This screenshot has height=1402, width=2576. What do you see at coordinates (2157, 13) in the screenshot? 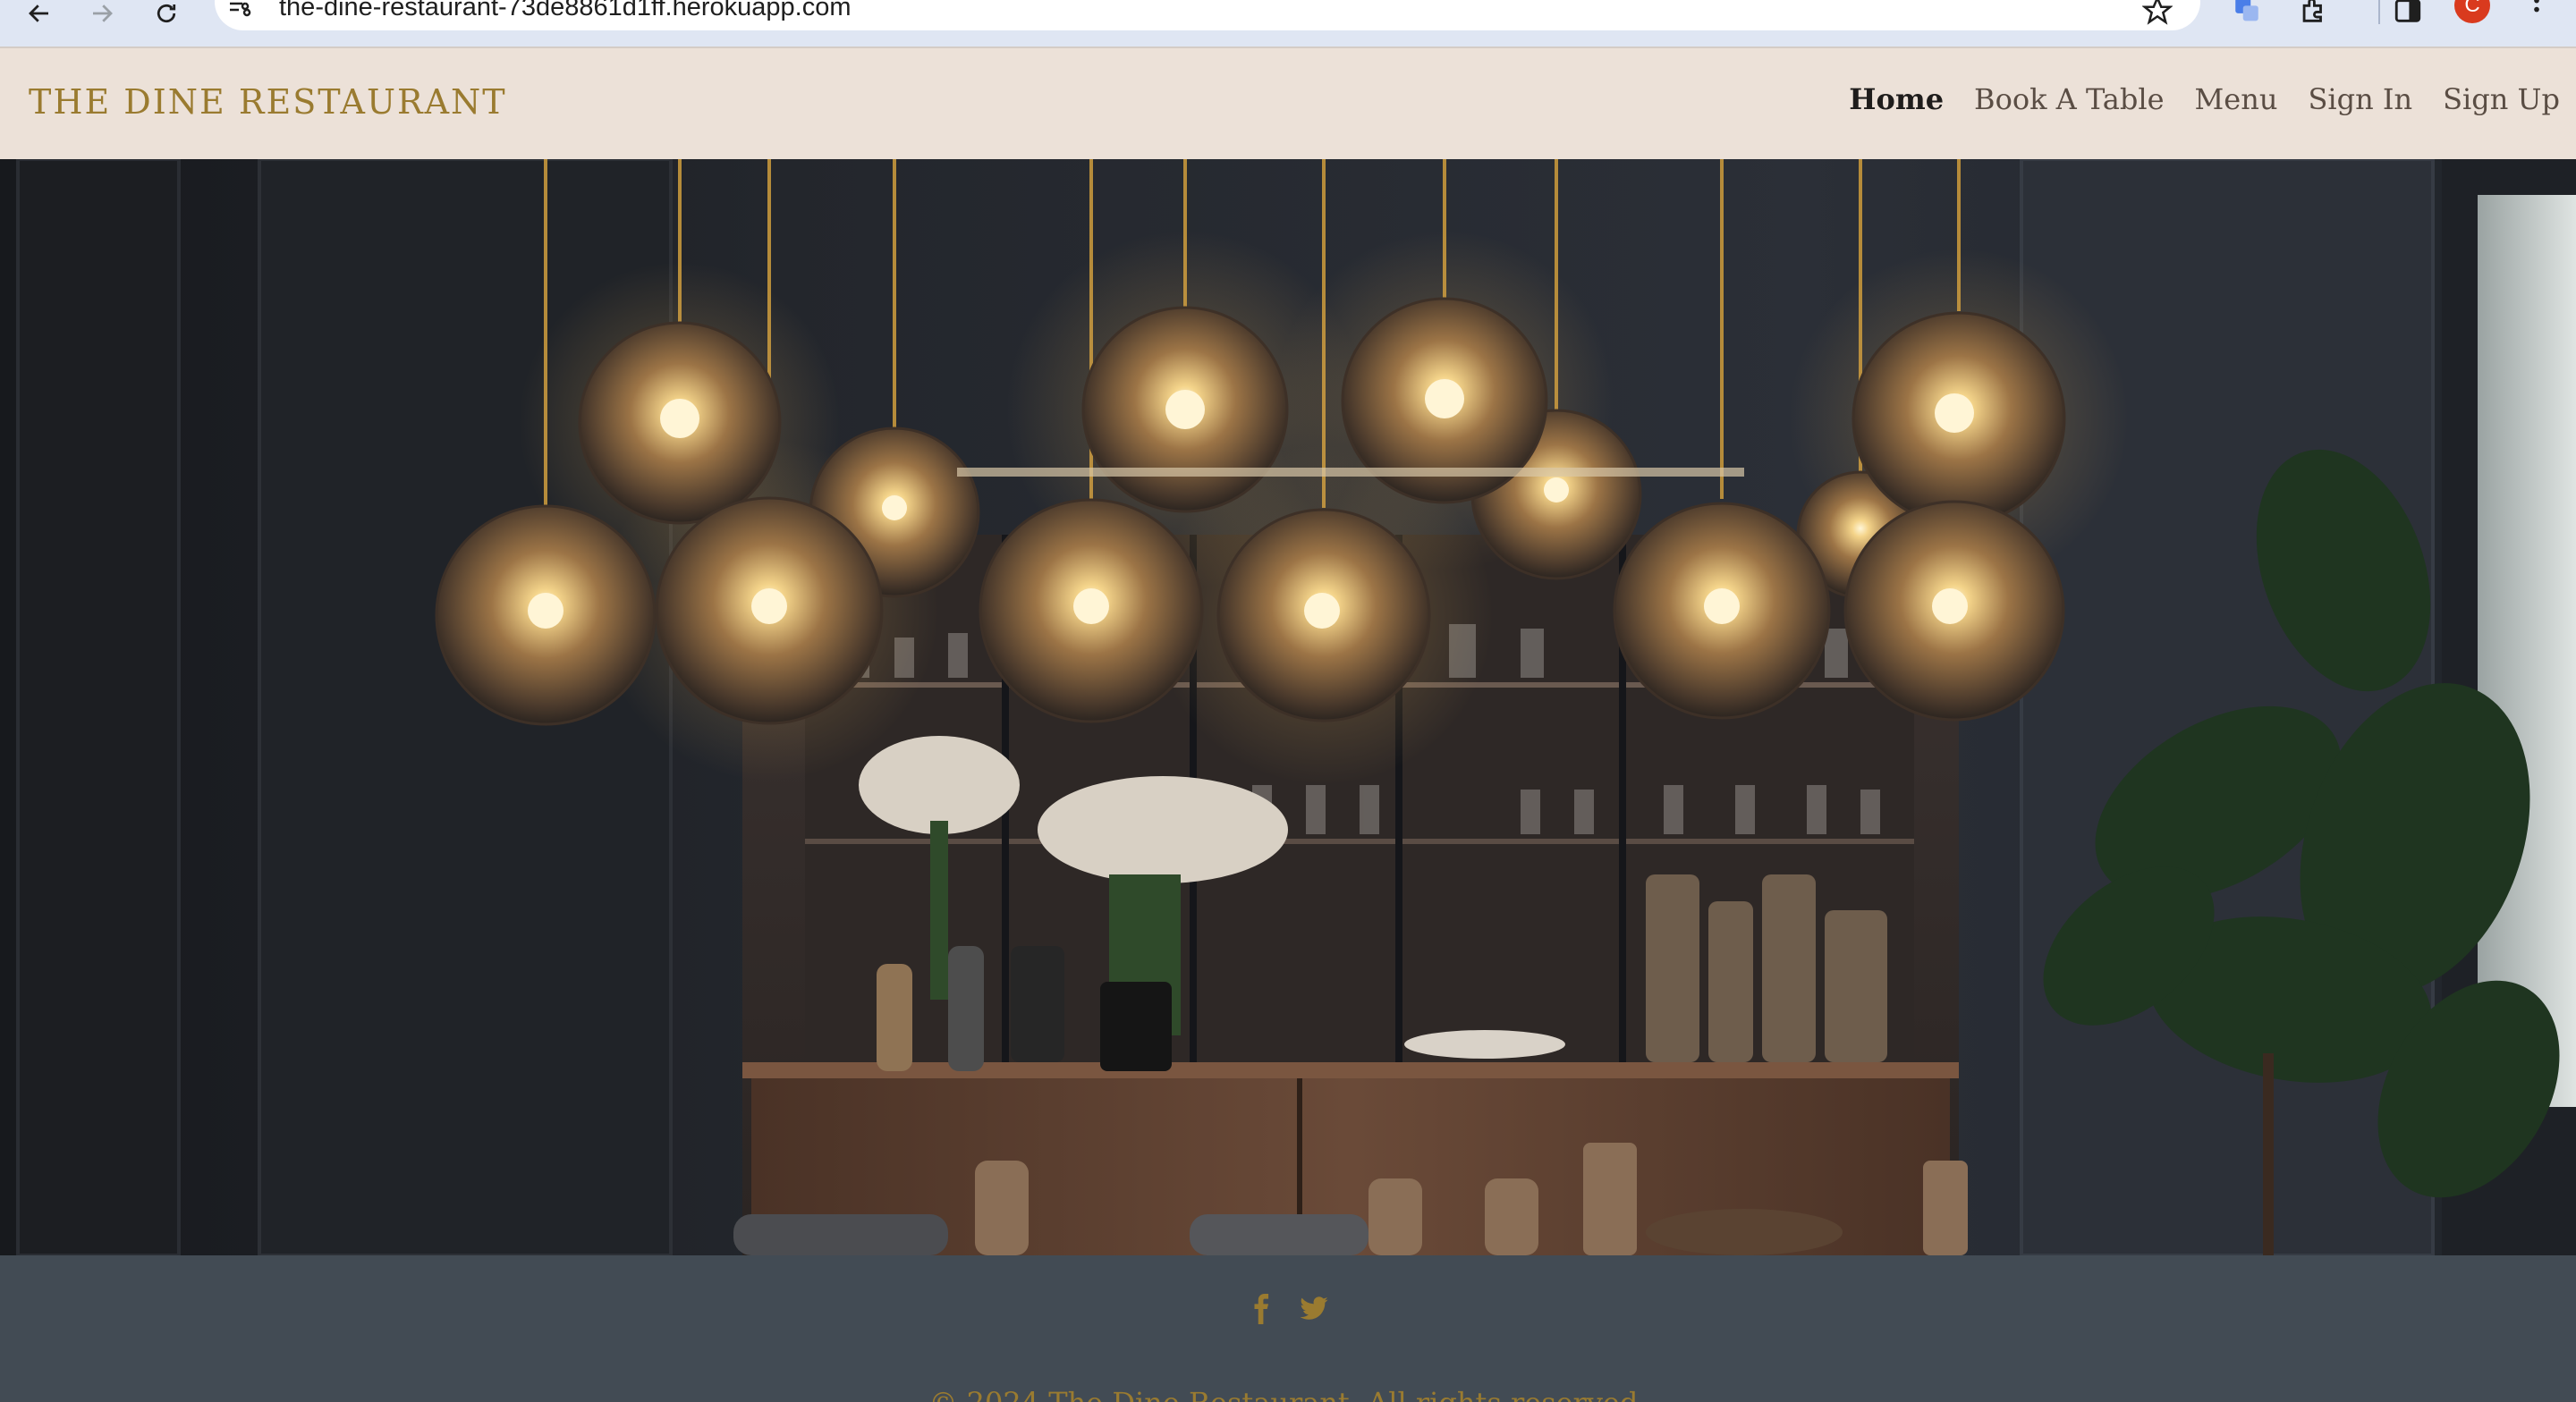
I see `bookmark-star-icon` at bounding box center [2157, 13].